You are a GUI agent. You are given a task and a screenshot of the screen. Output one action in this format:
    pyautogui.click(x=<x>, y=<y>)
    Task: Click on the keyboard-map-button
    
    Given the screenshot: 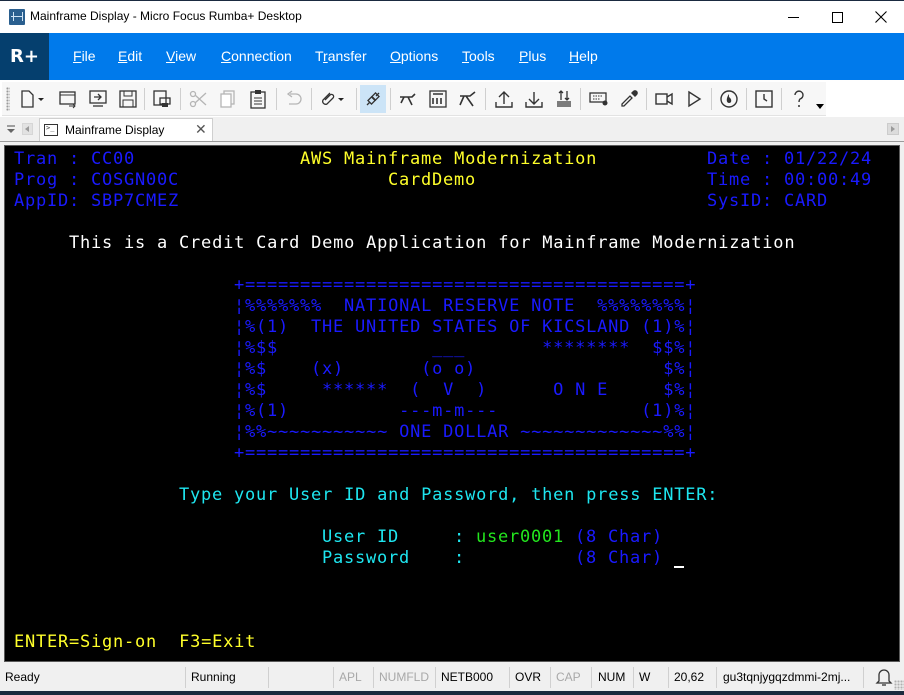 What is the action you would take?
    pyautogui.click(x=438, y=99)
    